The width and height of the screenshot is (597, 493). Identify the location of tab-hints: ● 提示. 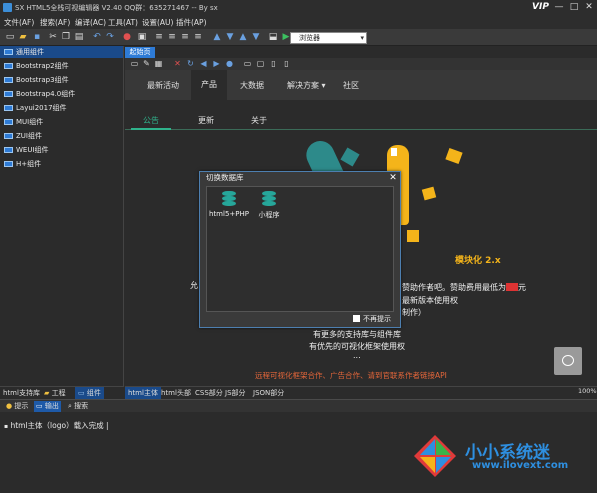
(17, 406).